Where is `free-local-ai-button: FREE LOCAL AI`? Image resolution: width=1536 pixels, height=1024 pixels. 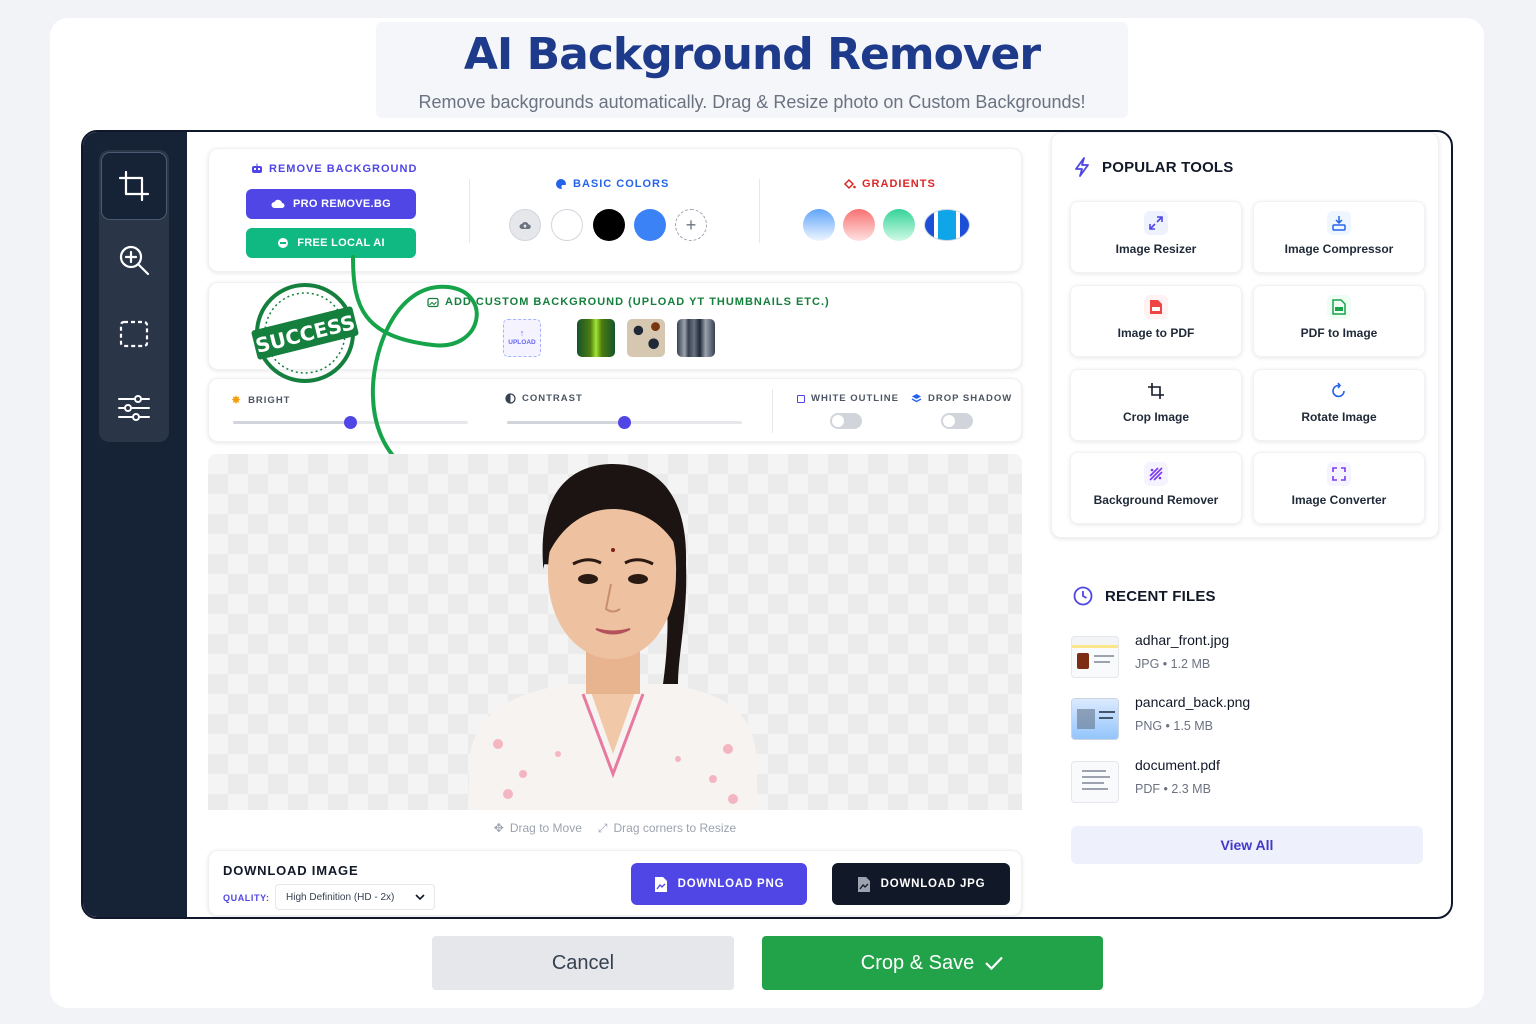
free-local-ai-button: FREE LOCAL AI is located at coordinates (331, 243).